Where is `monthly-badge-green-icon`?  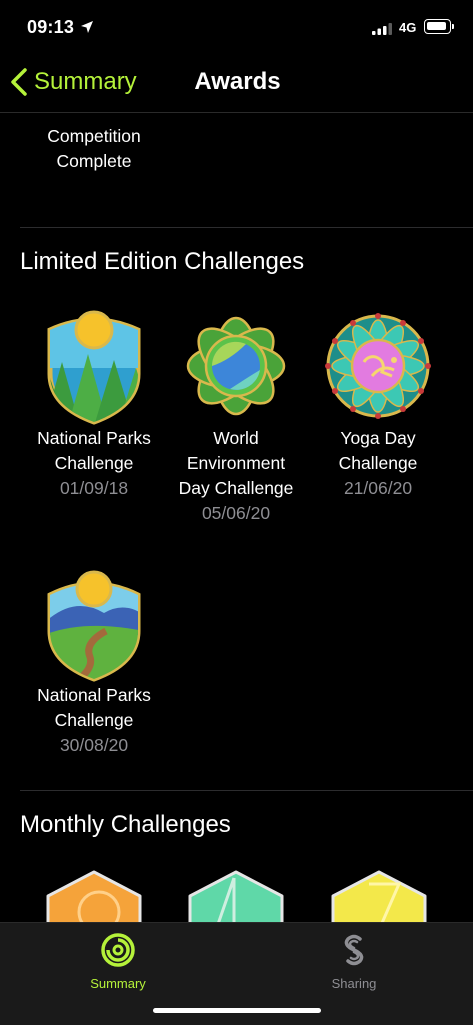
monthly-badge-green-icon is located at coordinates (236, 896).